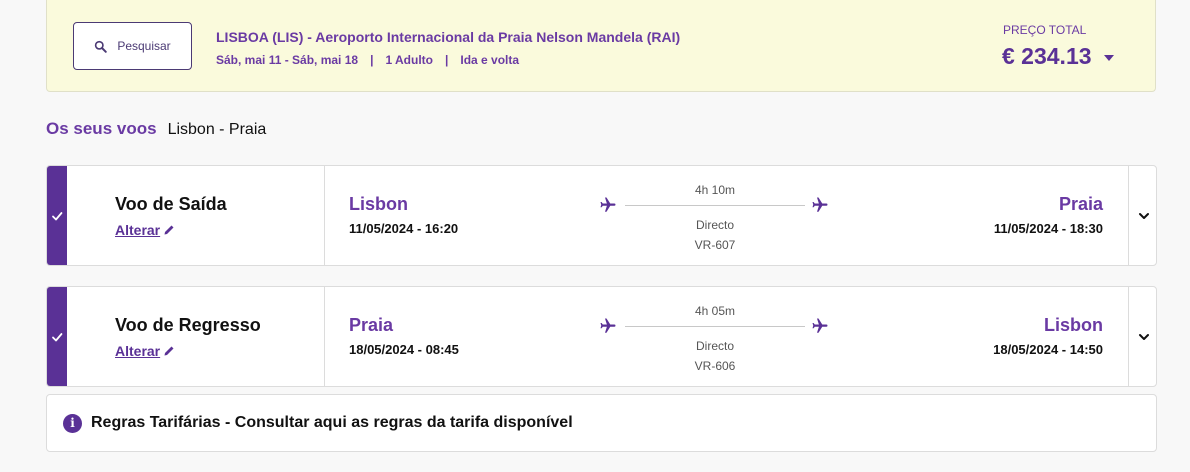 This screenshot has width=1190, height=472. I want to click on origin-city: Lisbon, so click(378, 204).